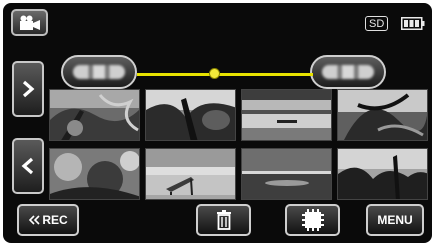  Describe the element at coordinates (214, 55) in the screenshot. I see `current-date-label` at that location.